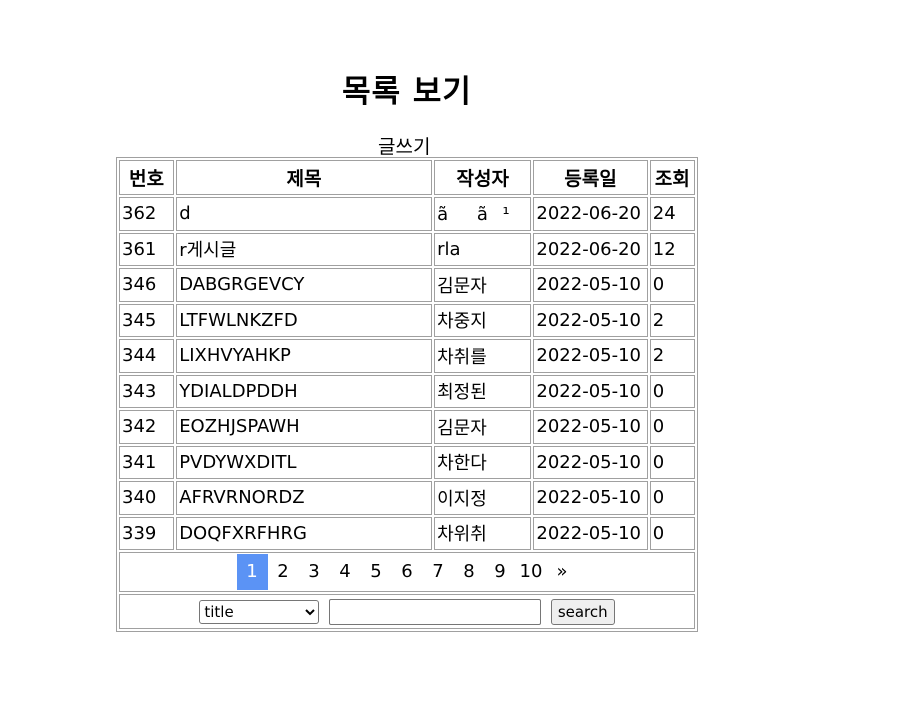 The height and width of the screenshot is (705, 915). I want to click on search-input, so click(435, 611).